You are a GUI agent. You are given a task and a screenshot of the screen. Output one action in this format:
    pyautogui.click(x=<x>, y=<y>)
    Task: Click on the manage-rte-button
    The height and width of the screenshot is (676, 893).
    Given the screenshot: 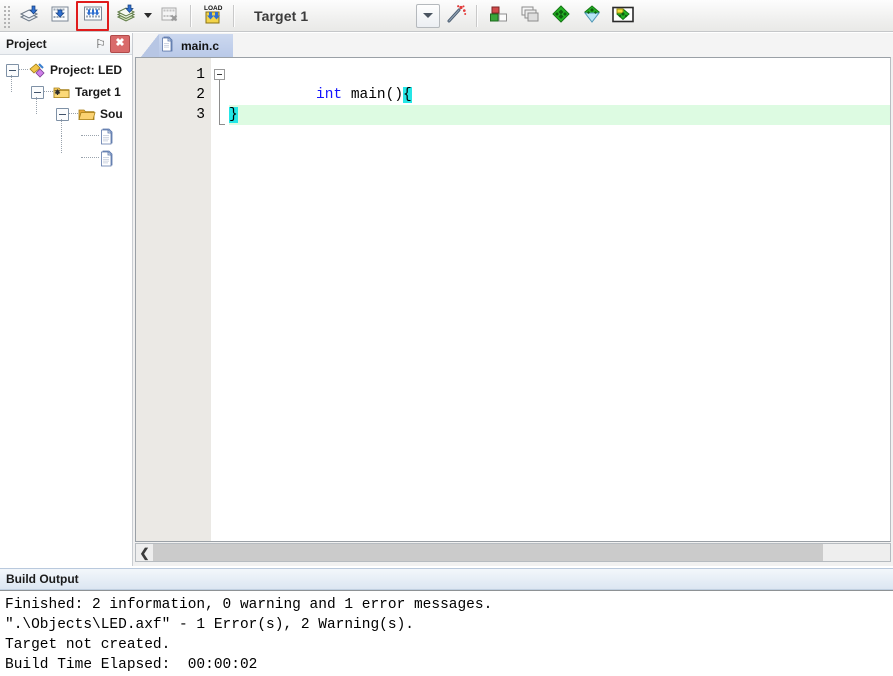 What is the action you would take?
    pyautogui.click(x=622, y=16)
    